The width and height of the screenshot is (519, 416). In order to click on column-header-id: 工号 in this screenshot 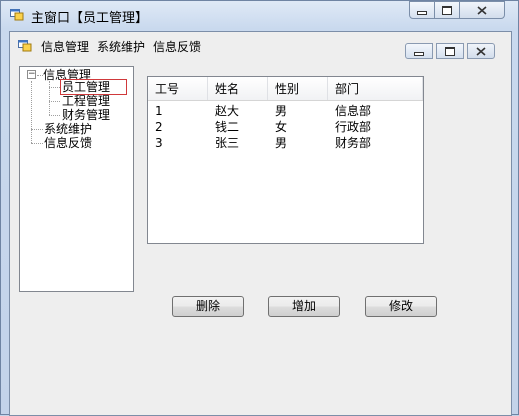, I will do `click(178, 88)`.